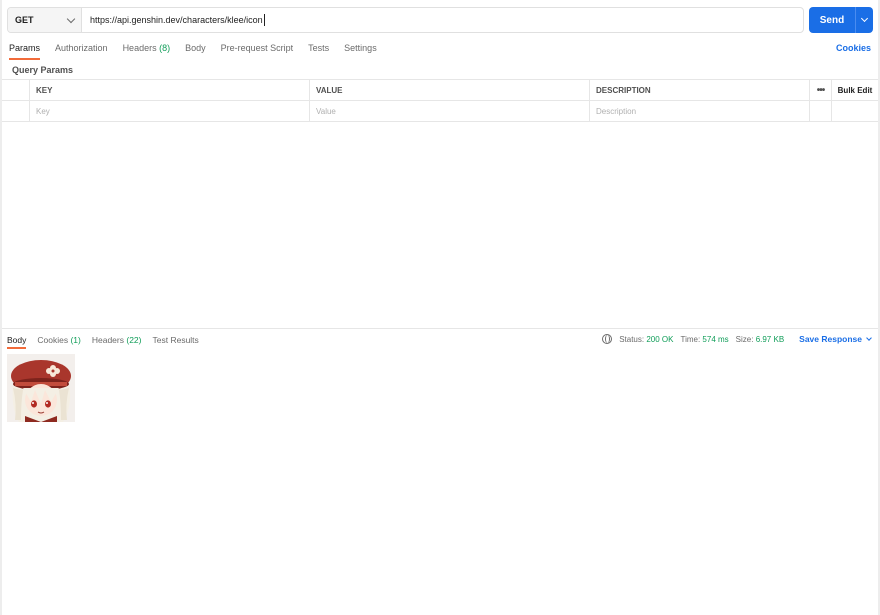 The image size is (880, 615). Describe the element at coordinates (853, 48) in the screenshot. I see `cookies-link: Cookies` at that location.